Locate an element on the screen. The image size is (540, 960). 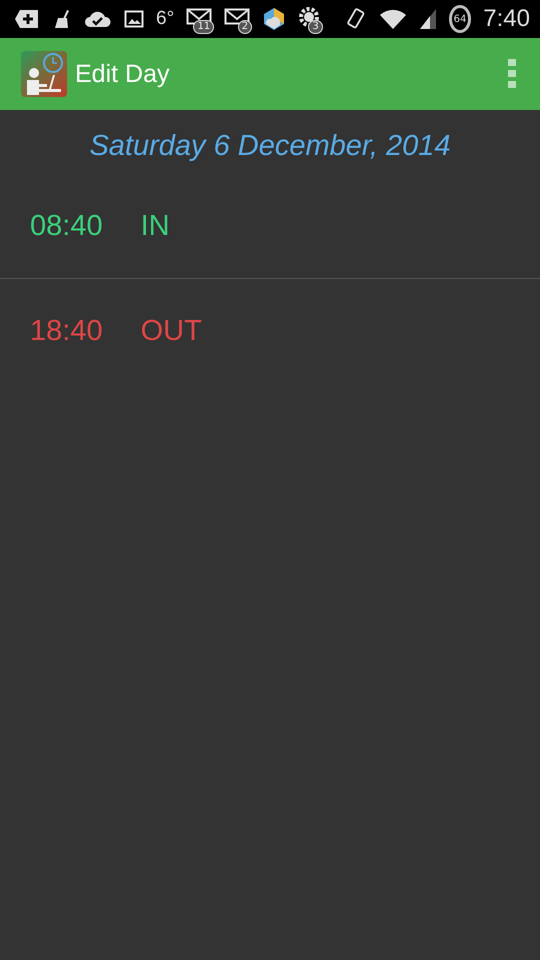
battery-indicator: 64 is located at coordinates (460, 19).